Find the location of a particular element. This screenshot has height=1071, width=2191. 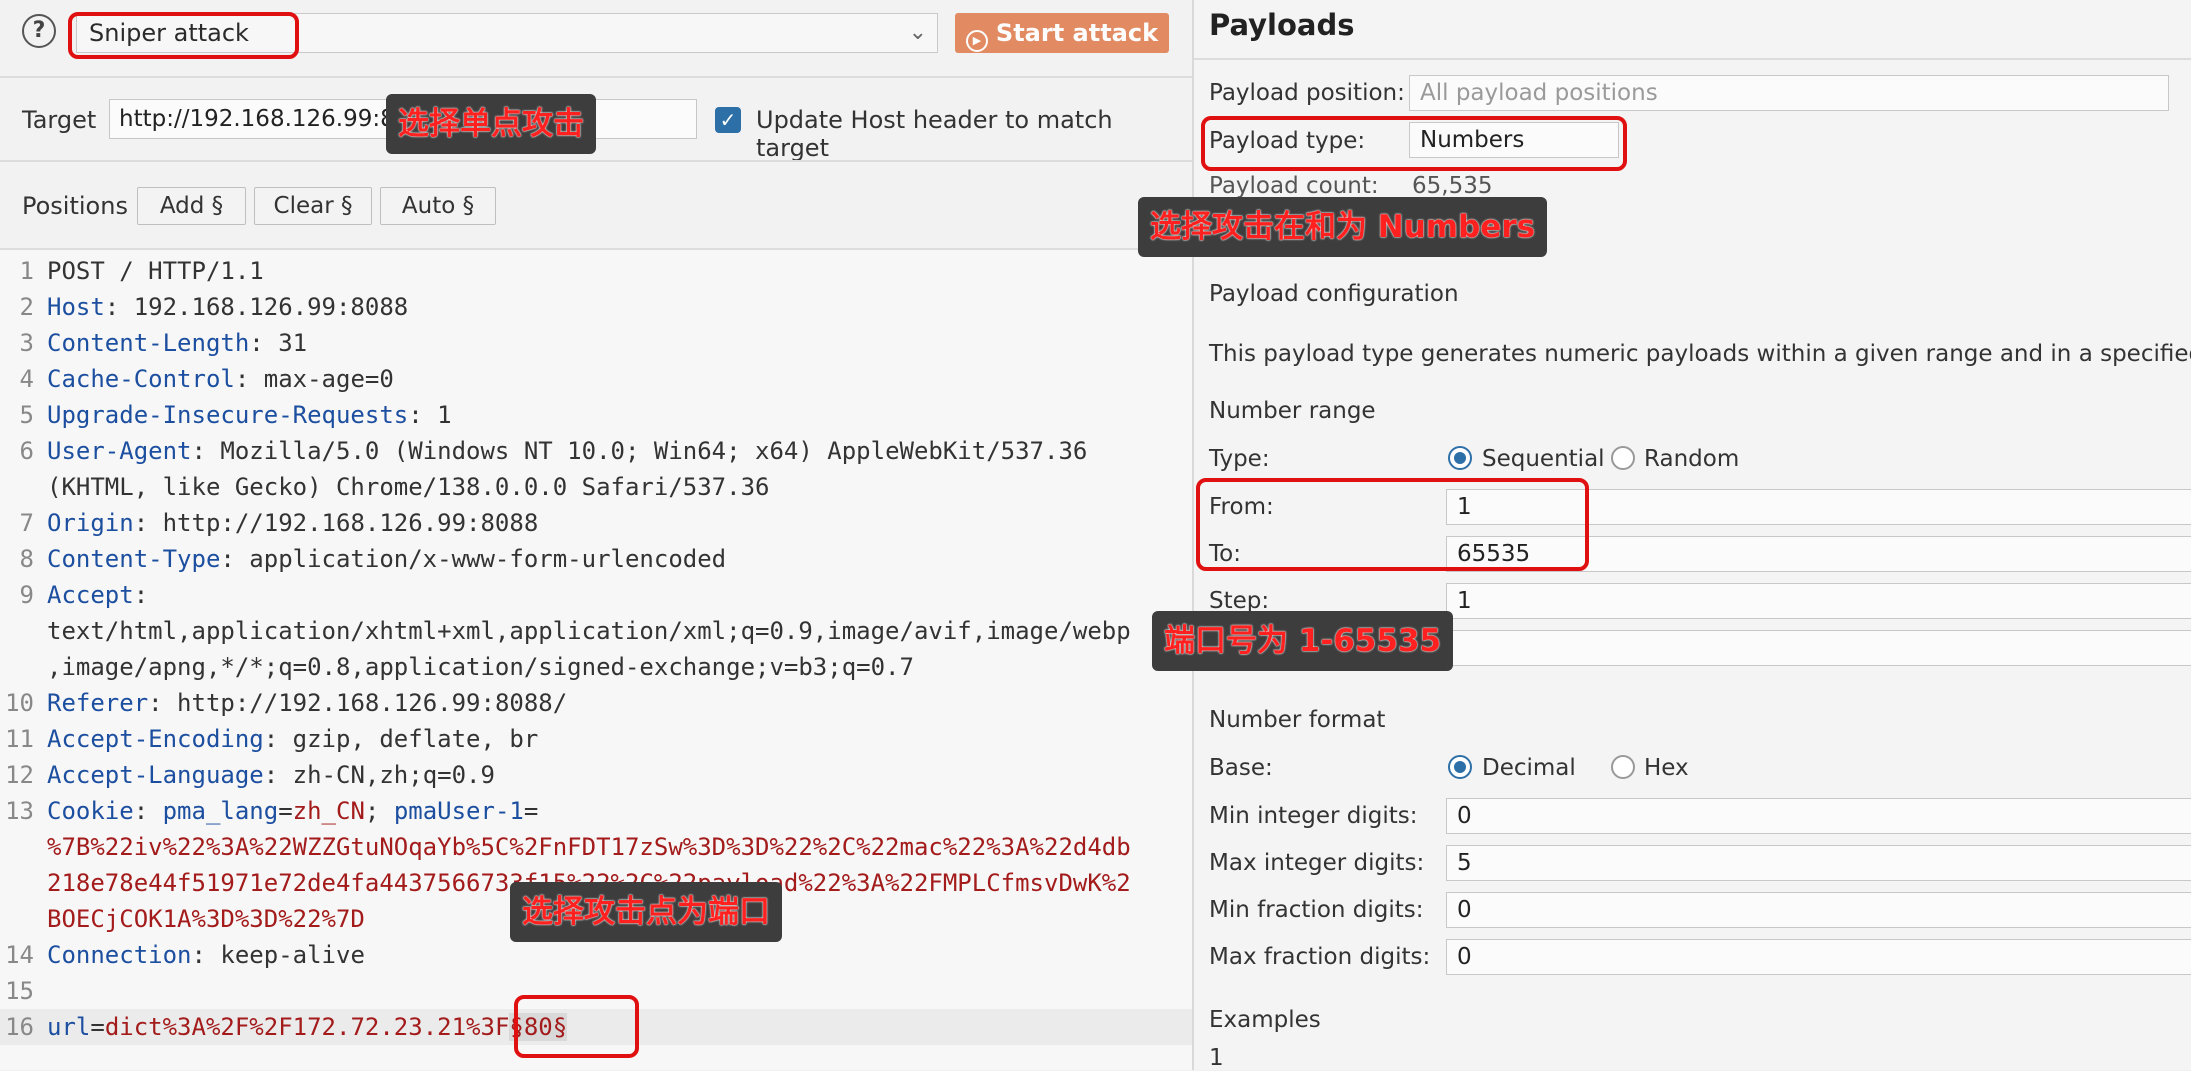

play-icon: ▶ is located at coordinates (976, 41).